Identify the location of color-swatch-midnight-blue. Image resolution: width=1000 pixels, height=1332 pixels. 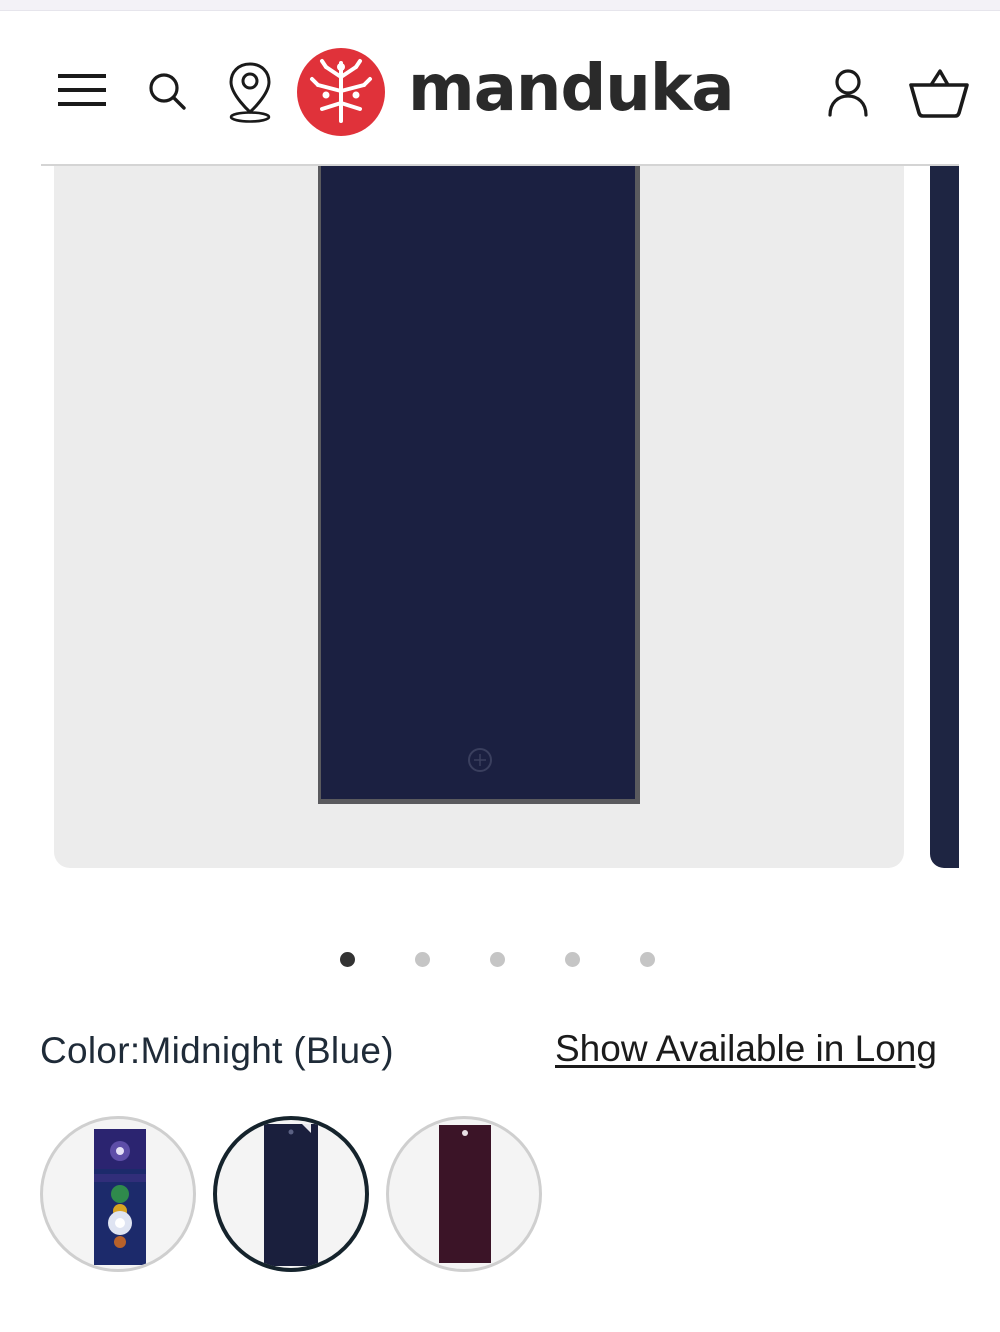
(291, 1194).